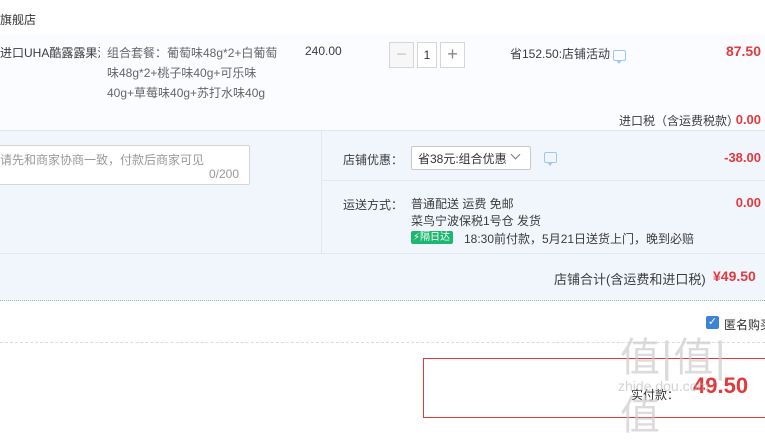 The height and width of the screenshot is (441, 765). What do you see at coordinates (432, 237) in the screenshot?
I see `next-day-delivery-badge: ⚡隔日达` at bounding box center [432, 237].